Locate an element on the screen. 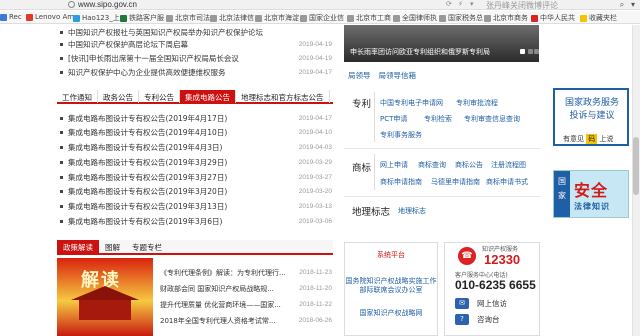  list-item: 集成电路布图设计专有权公告(2019年4月3日) 2019-04-03 is located at coordinates (196, 147).